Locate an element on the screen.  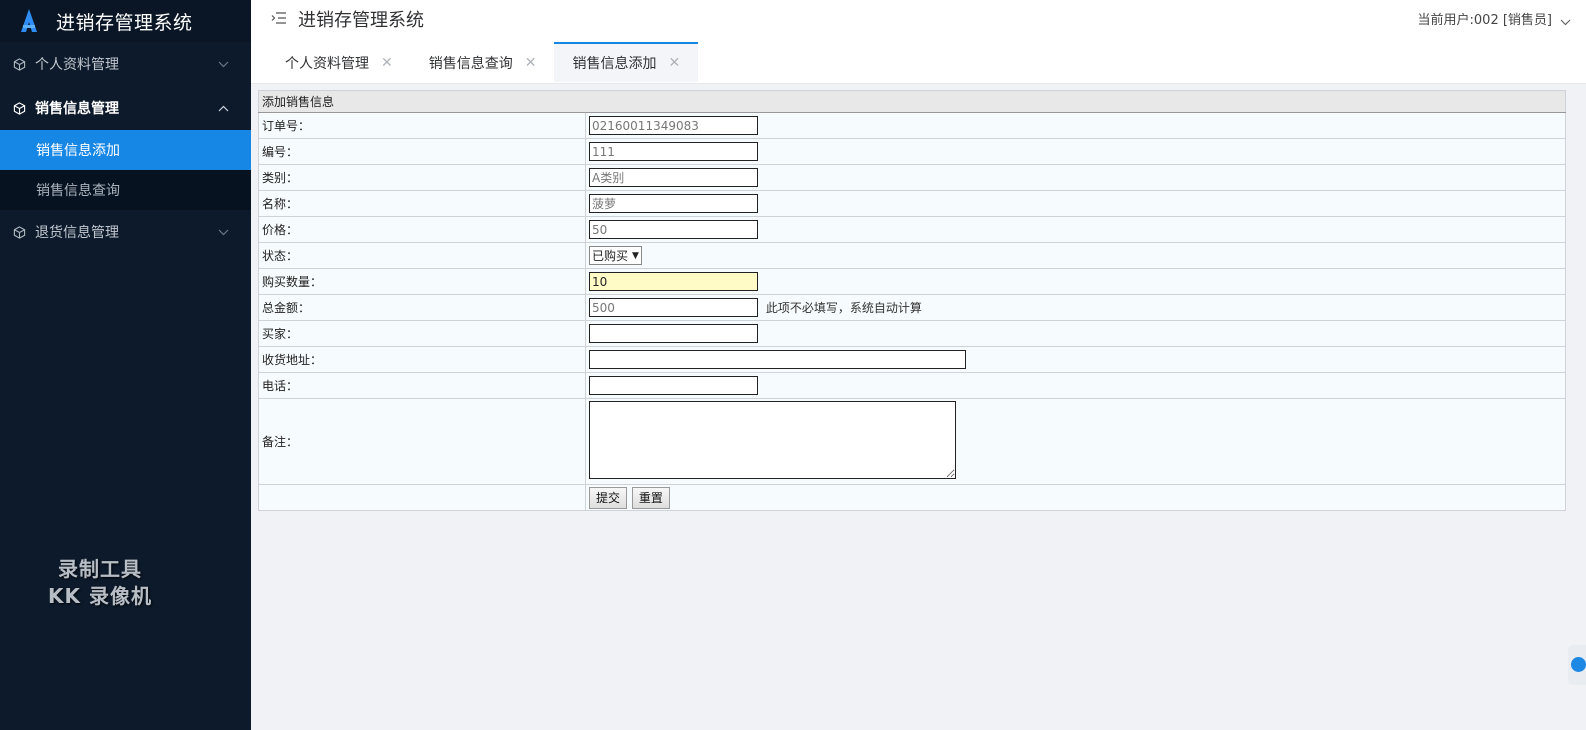
tab-label: 销售信息查询 is located at coordinates (470, 64).